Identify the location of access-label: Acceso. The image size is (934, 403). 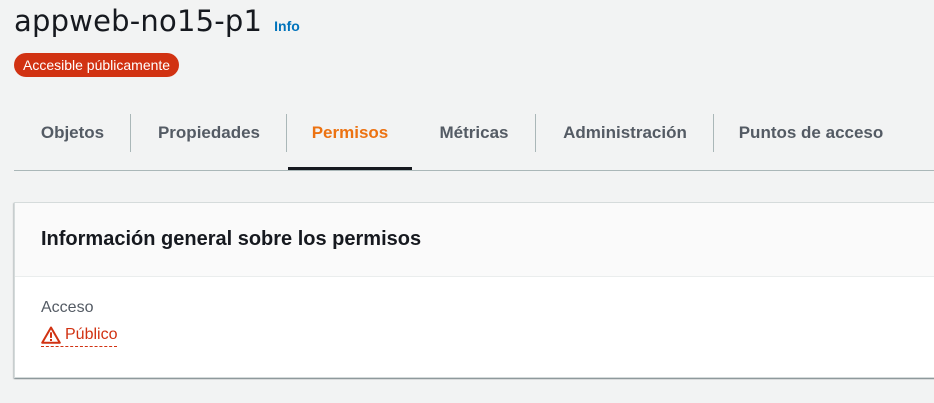
(67, 307).